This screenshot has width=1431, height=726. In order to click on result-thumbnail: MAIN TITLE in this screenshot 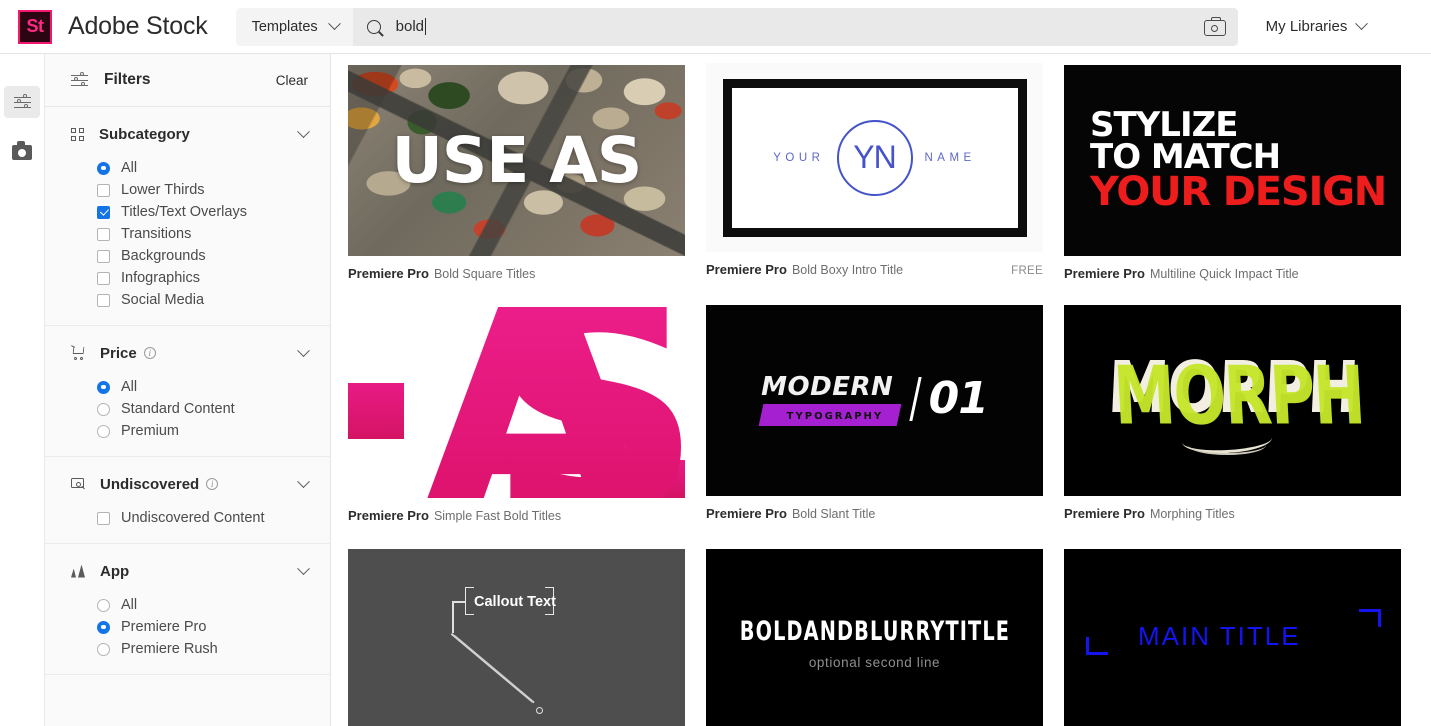, I will do `click(1232, 637)`.